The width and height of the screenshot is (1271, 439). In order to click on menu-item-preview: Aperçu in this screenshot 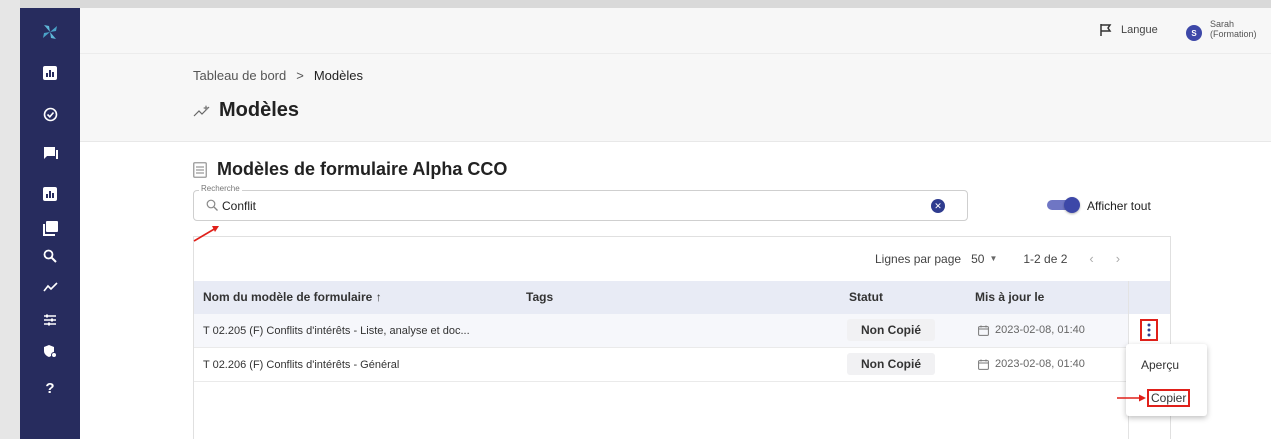, I will do `click(1160, 365)`.